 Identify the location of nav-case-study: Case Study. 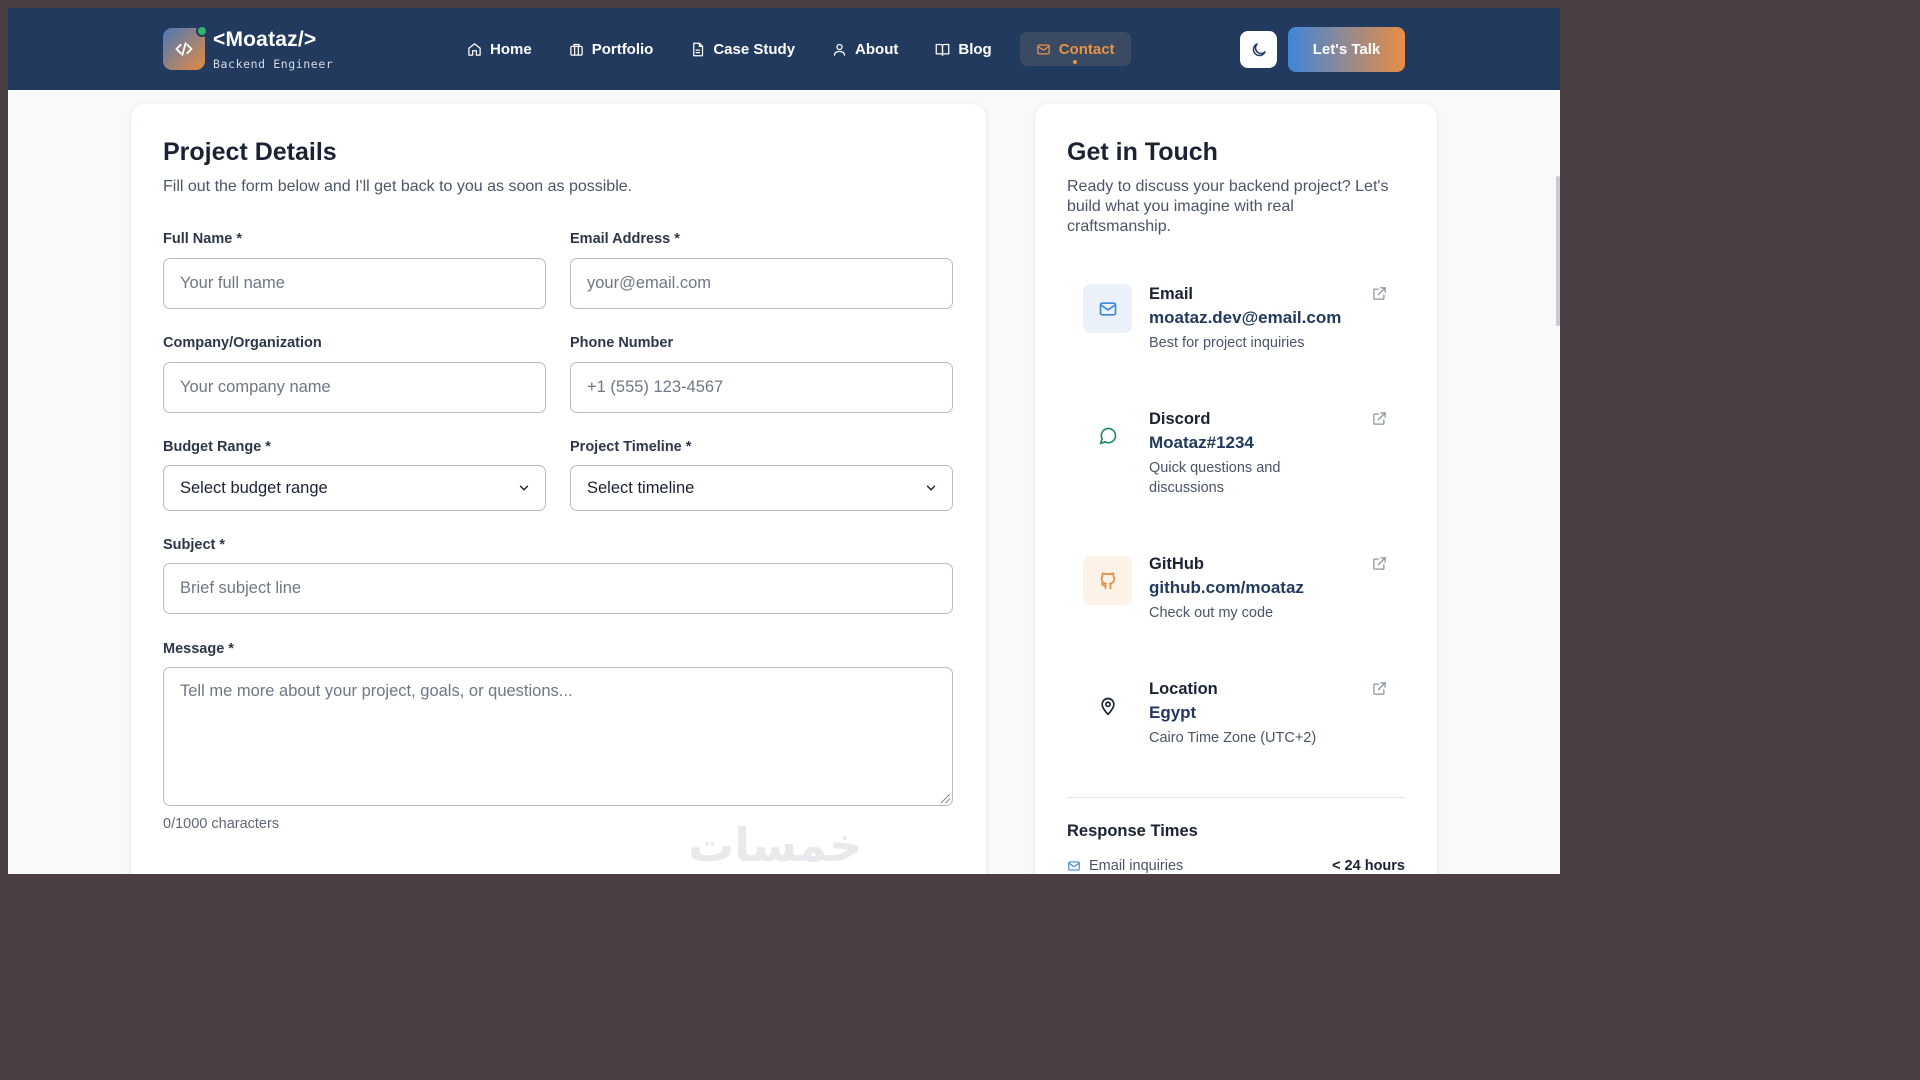
(742, 49).